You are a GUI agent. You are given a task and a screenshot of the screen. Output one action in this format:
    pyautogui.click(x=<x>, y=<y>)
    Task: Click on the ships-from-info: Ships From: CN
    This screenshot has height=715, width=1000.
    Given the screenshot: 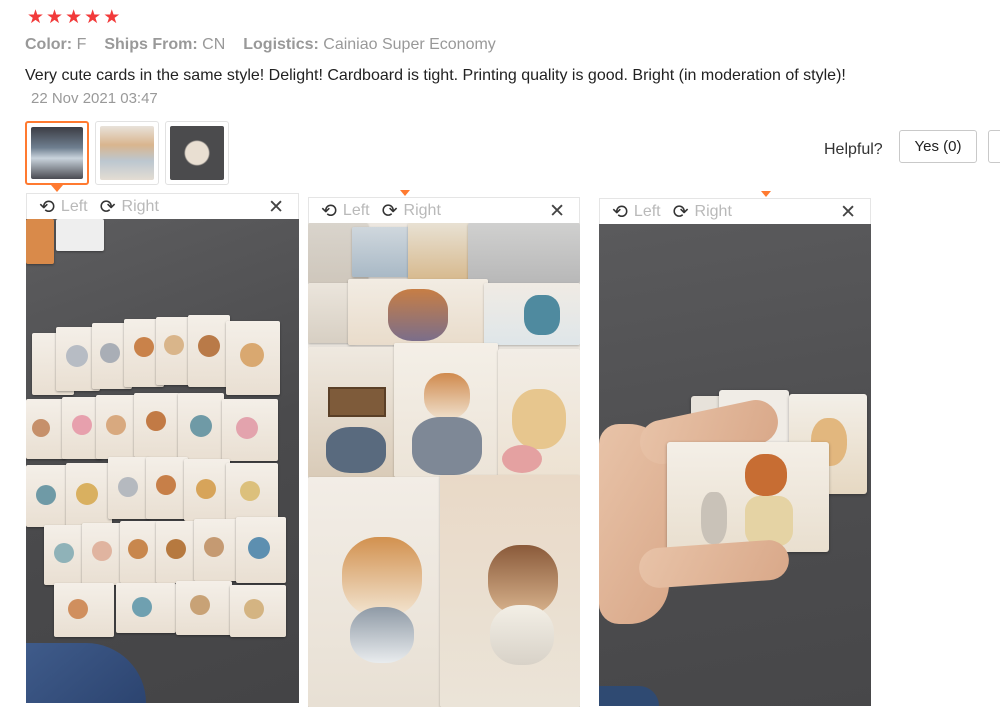 What is the action you would take?
    pyautogui.click(x=164, y=45)
    